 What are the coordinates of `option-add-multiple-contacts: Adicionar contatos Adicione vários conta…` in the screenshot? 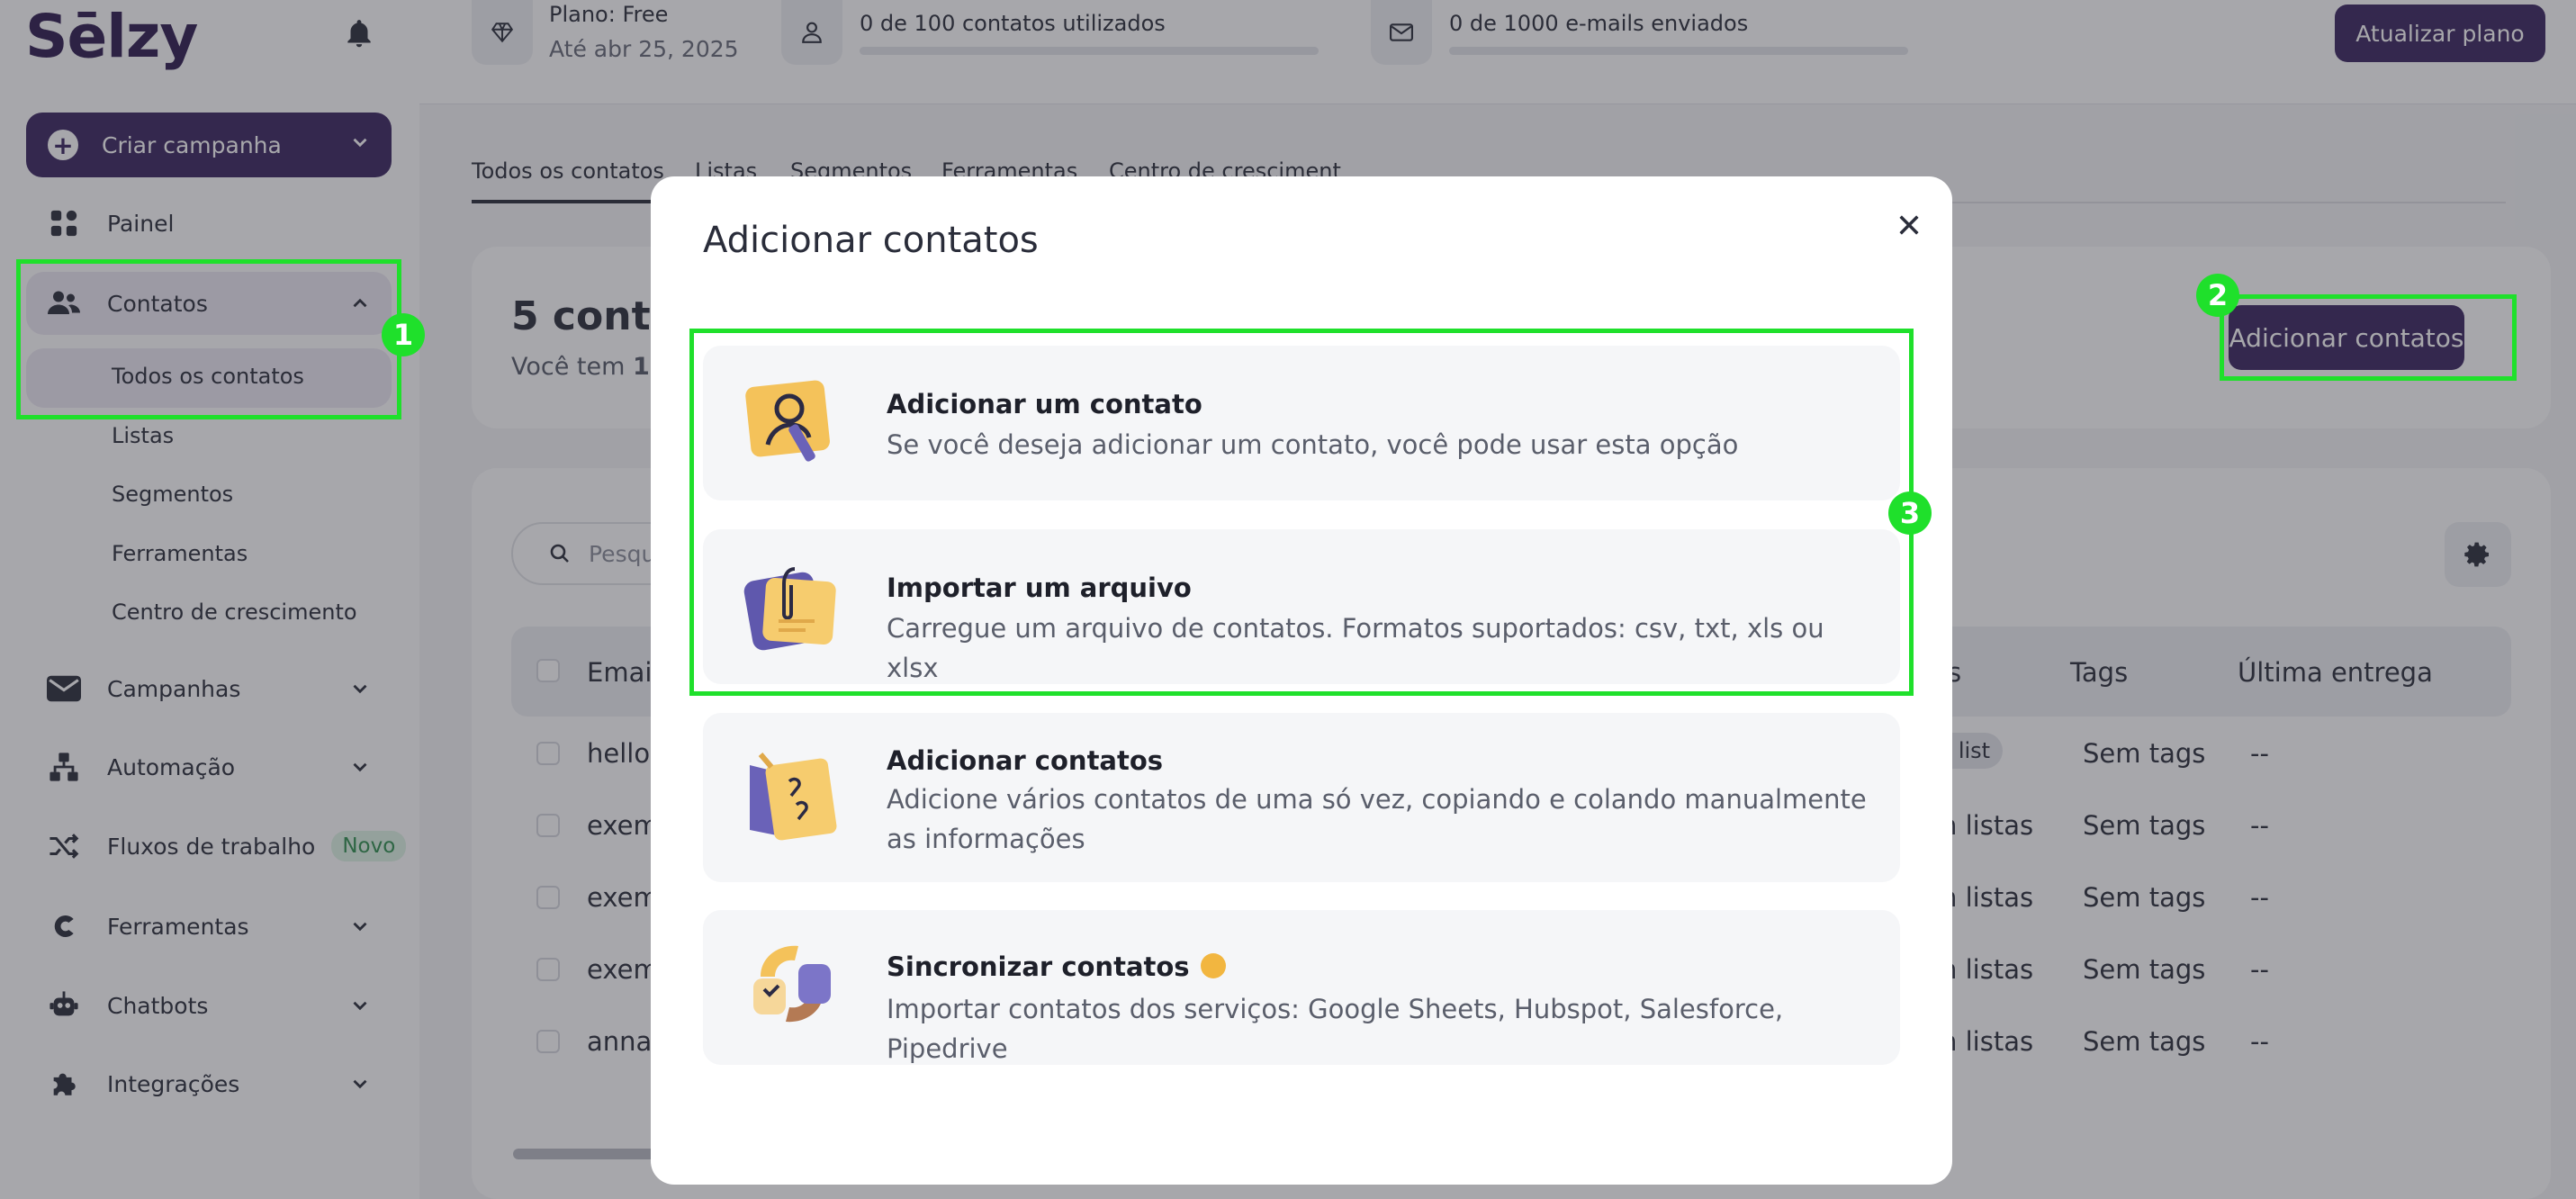 It's located at (1301, 797).